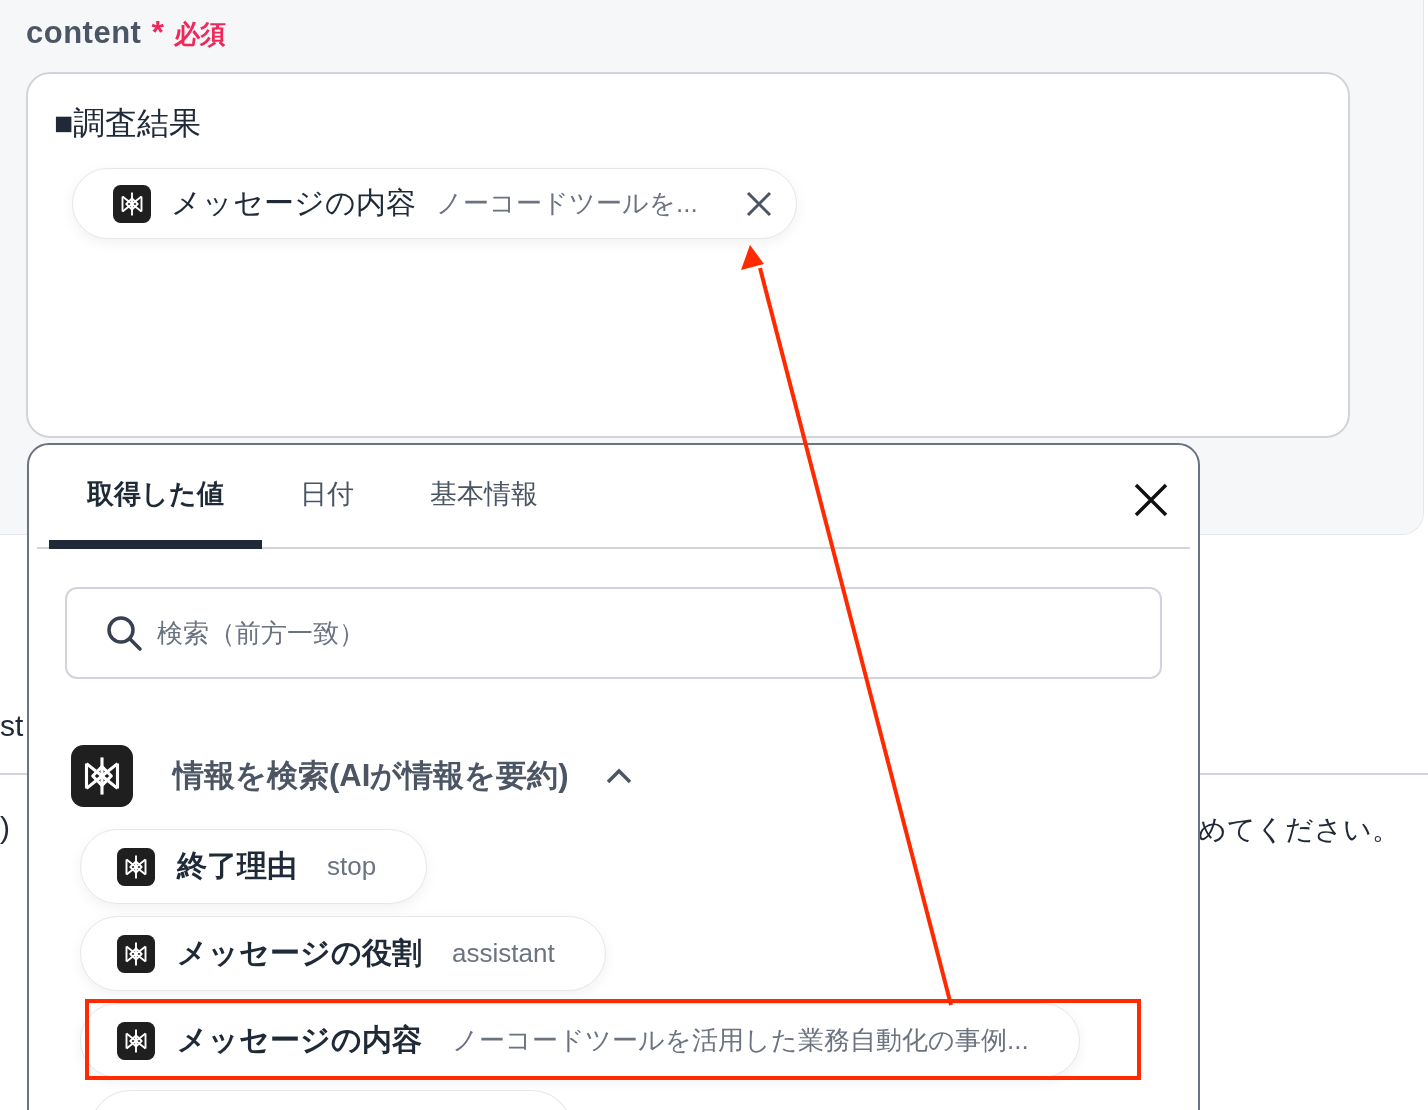 The width and height of the screenshot is (1428, 1110). What do you see at coordinates (12, 726) in the screenshot?
I see `background-text: st` at bounding box center [12, 726].